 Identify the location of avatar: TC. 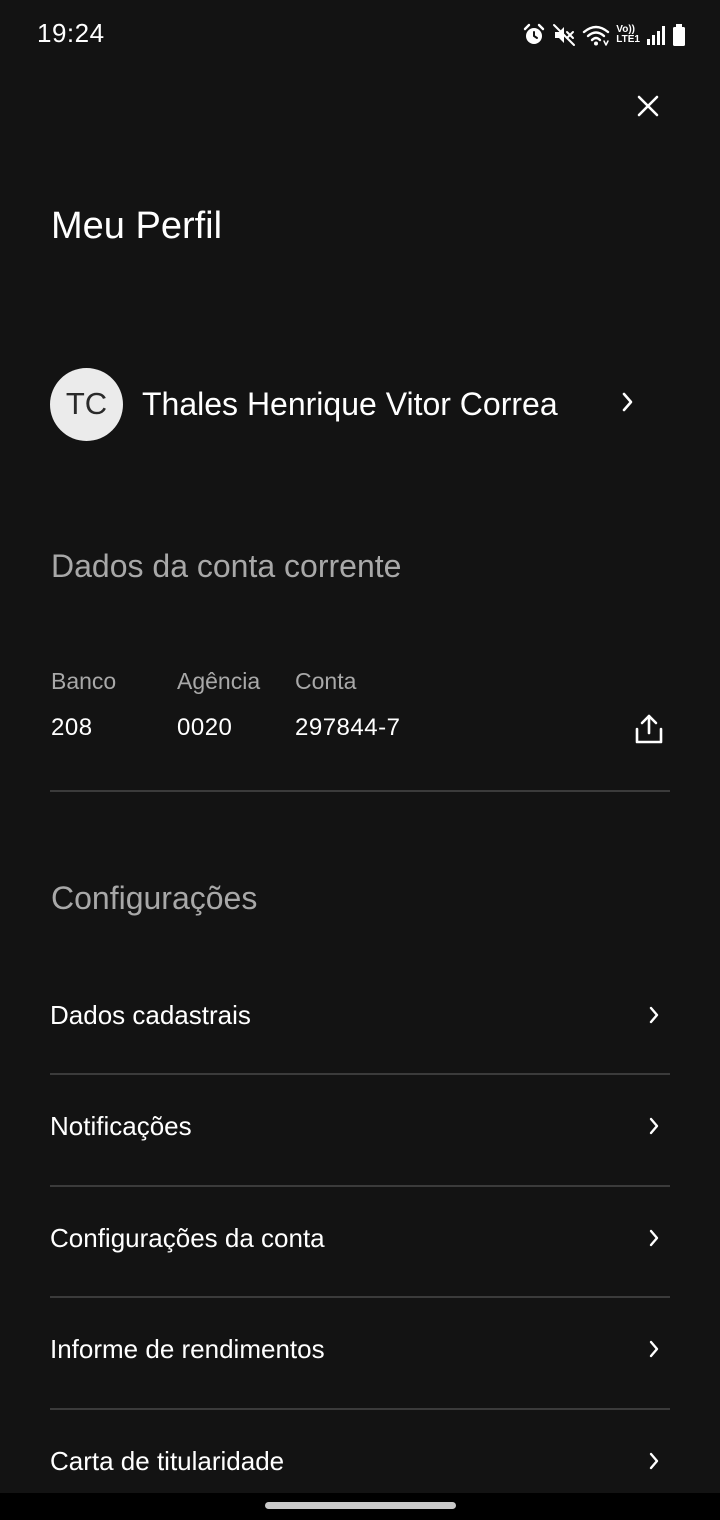
(86, 404).